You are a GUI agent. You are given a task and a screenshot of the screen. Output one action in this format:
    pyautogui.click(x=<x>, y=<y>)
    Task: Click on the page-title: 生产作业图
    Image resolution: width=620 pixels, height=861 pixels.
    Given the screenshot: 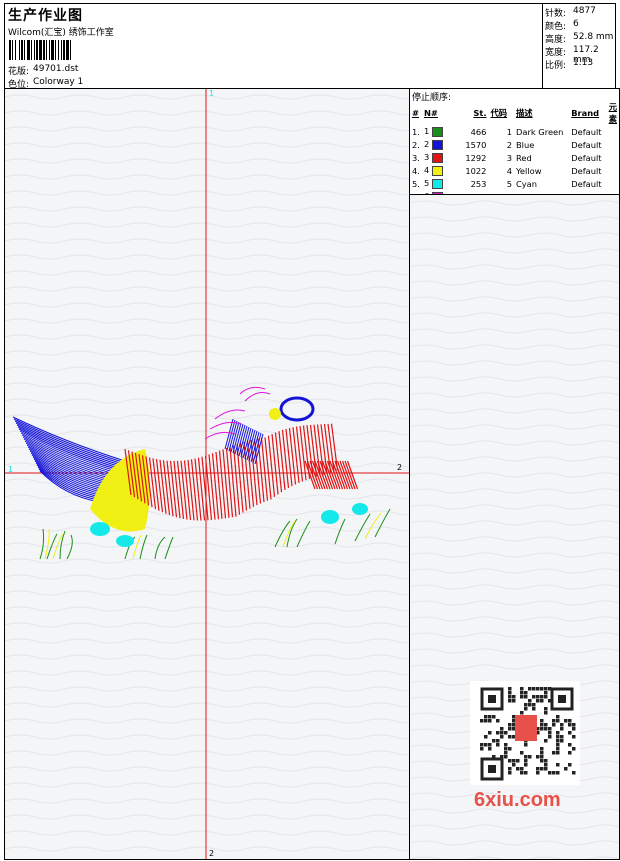 What is the action you would take?
    pyautogui.click(x=45, y=16)
    